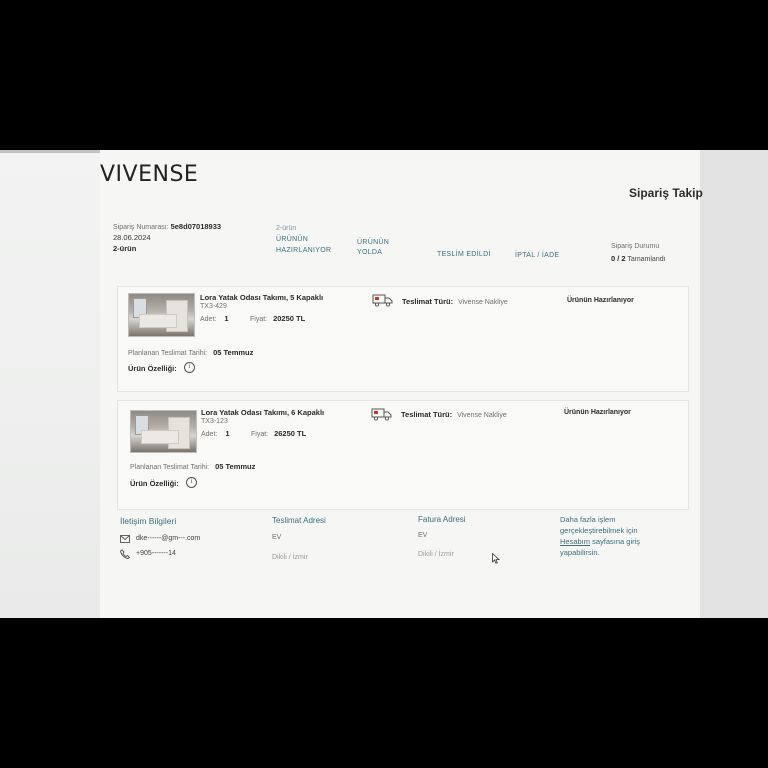 The image size is (768, 768). I want to click on stage-preparing-count: 2-ürün, so click(286, 228).